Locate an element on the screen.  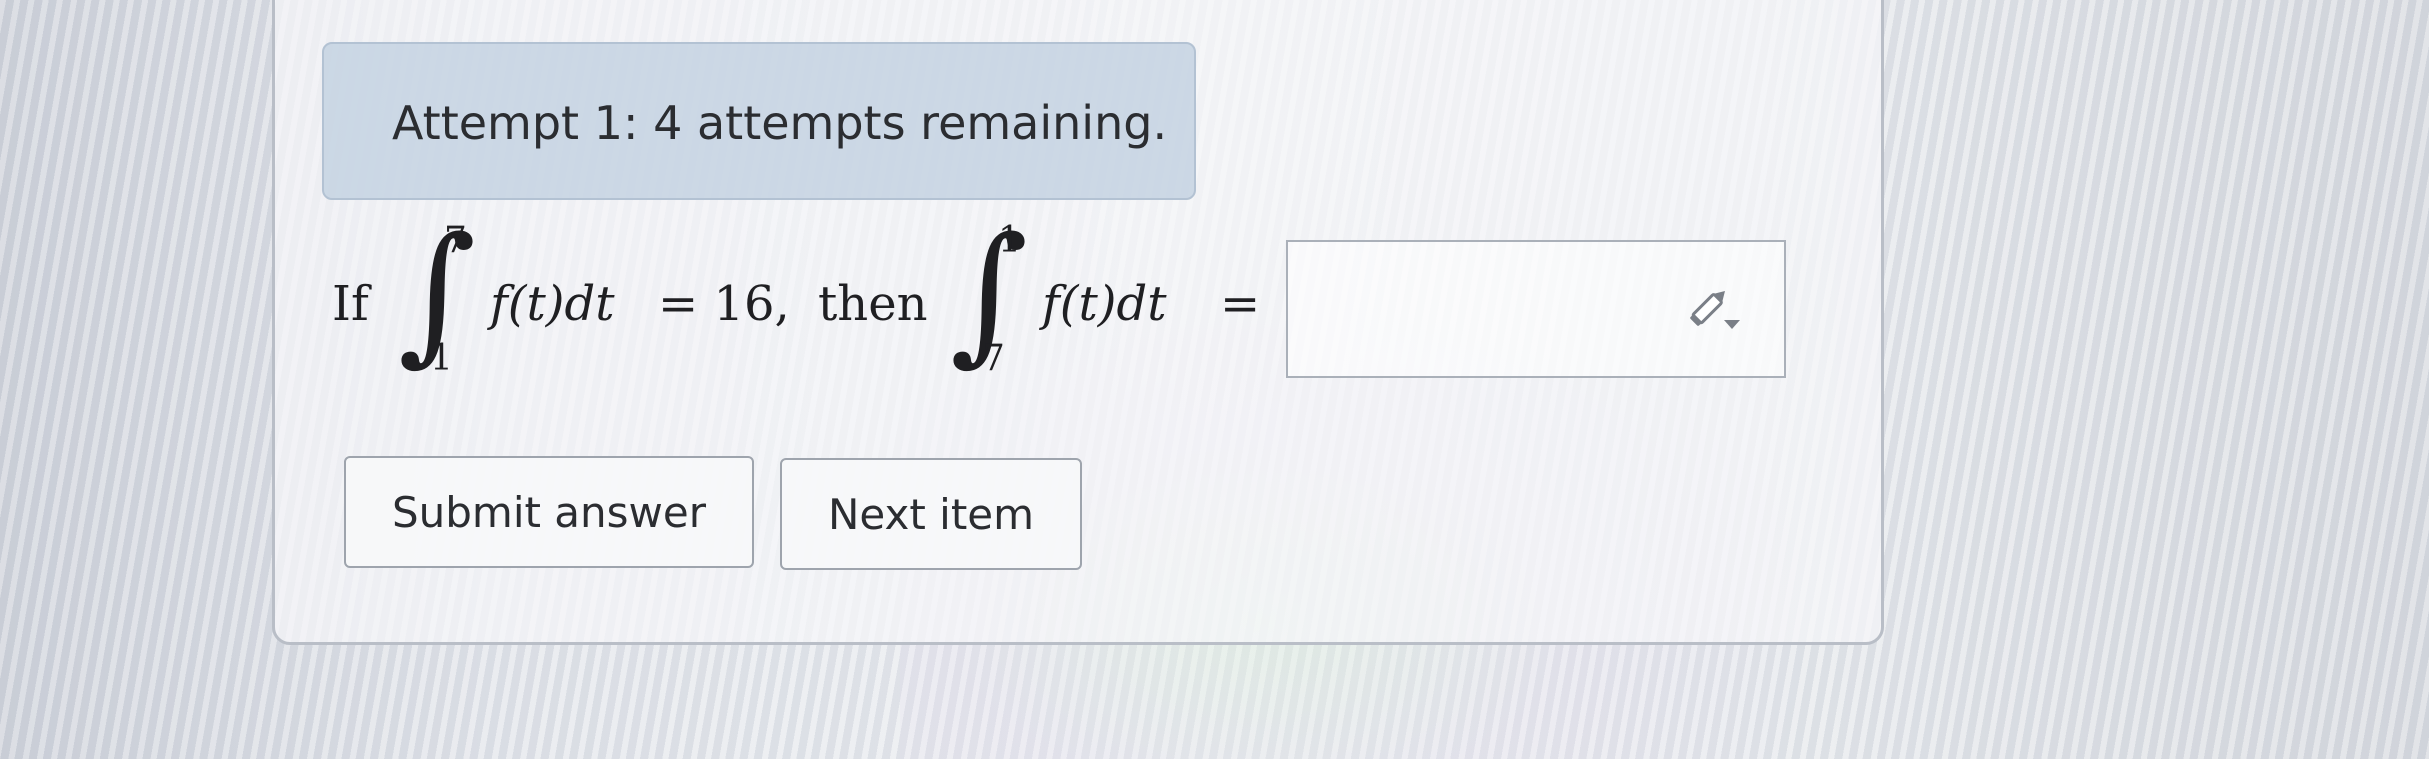
pencil-dropdown-icon is located at coordinates (1715, 310).